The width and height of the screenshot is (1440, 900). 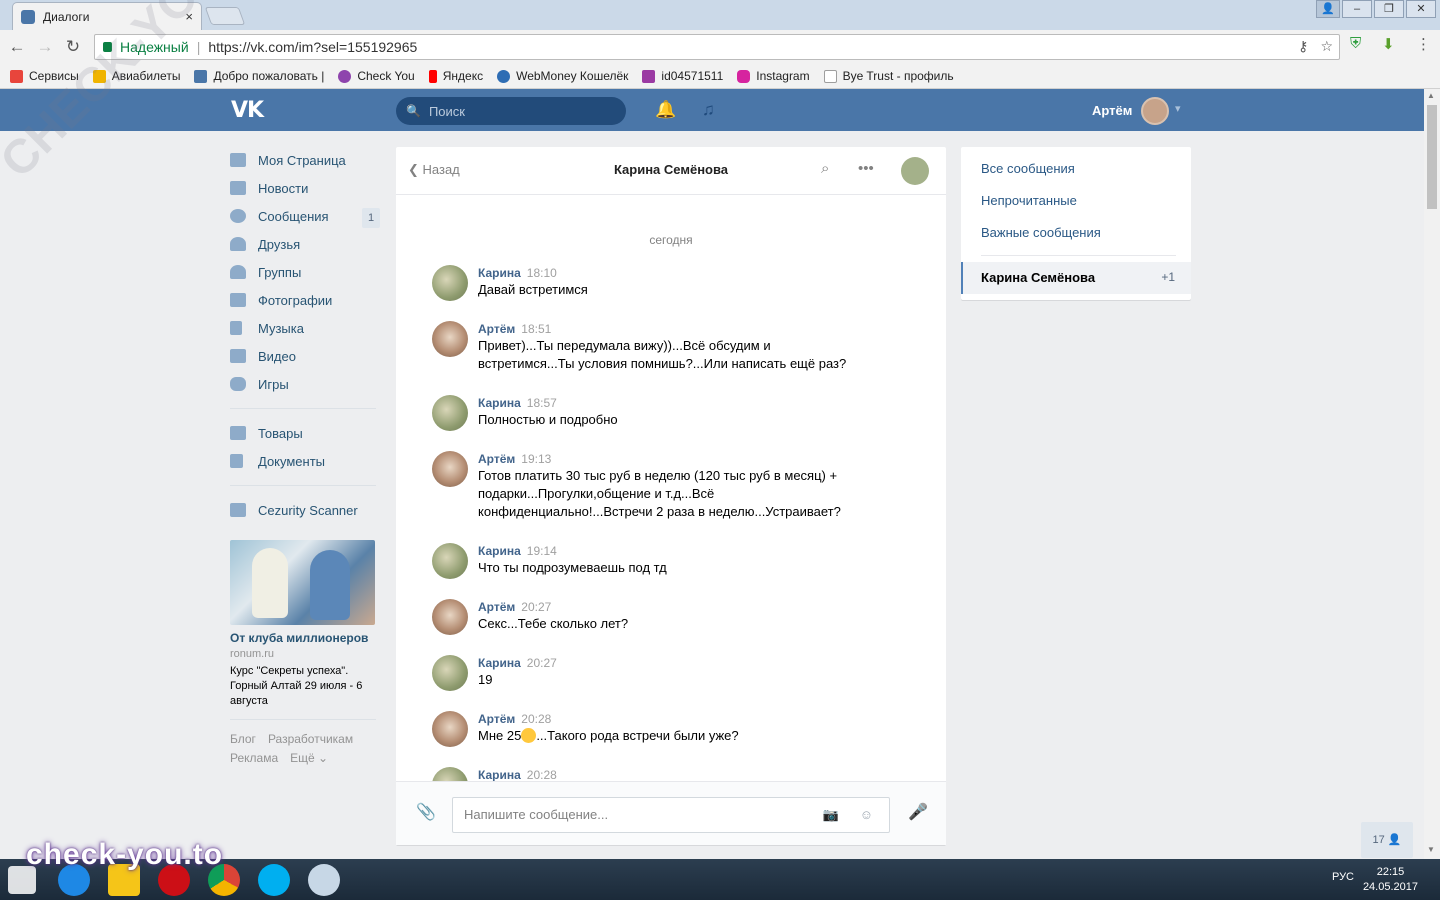 What do you see at coordinates (1178, 108) in the screenshot?
I see `chevron-down-icon: ▾` at bounding box center [1178, 108].